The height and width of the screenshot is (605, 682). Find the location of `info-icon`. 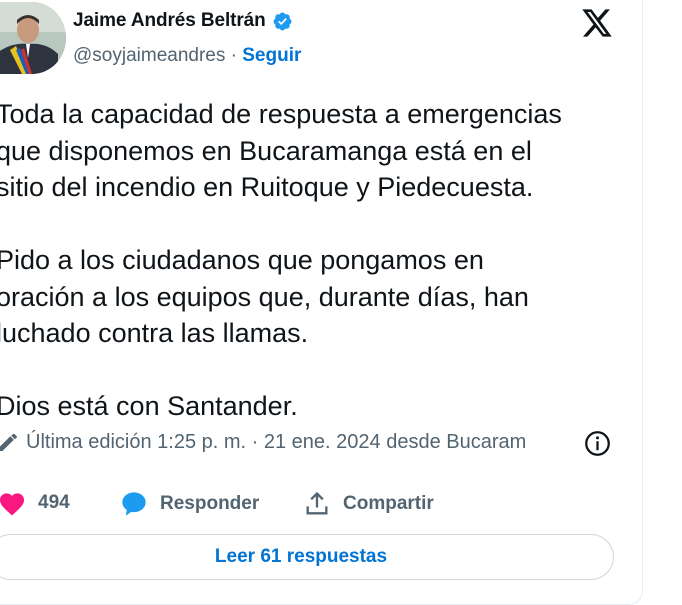

info-icon is located at coordinates (597, 443).